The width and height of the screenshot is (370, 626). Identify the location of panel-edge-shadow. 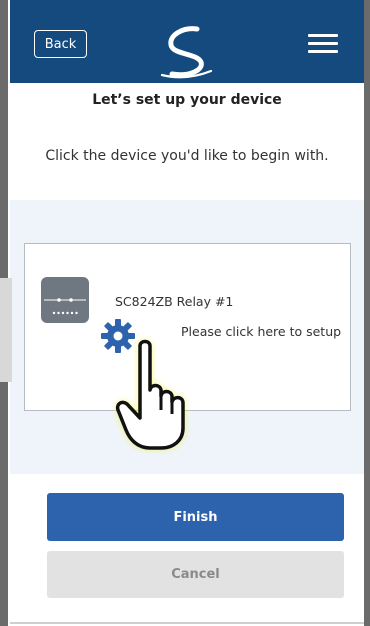
(6, 330).